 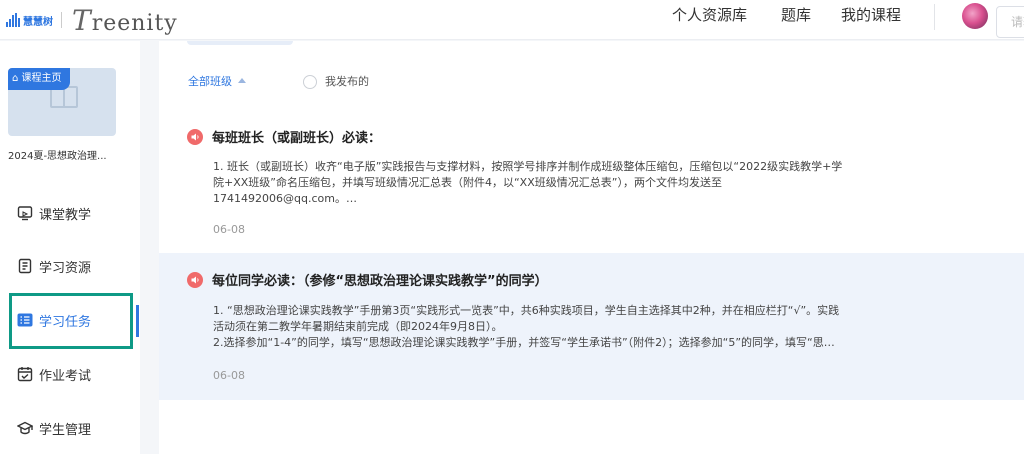 I want to click on nav-my-courses: 我的课程, so click(x=871, y=16).